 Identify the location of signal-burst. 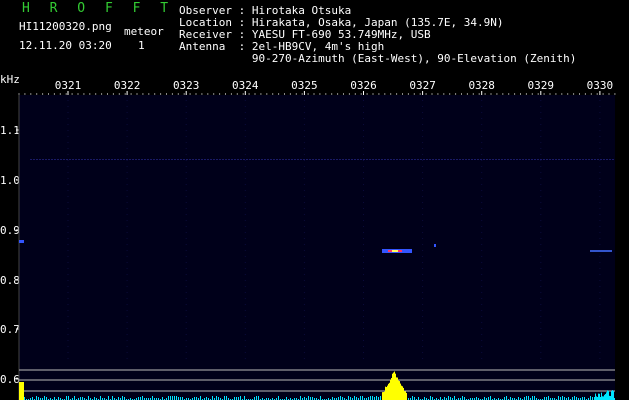
(400, 391).